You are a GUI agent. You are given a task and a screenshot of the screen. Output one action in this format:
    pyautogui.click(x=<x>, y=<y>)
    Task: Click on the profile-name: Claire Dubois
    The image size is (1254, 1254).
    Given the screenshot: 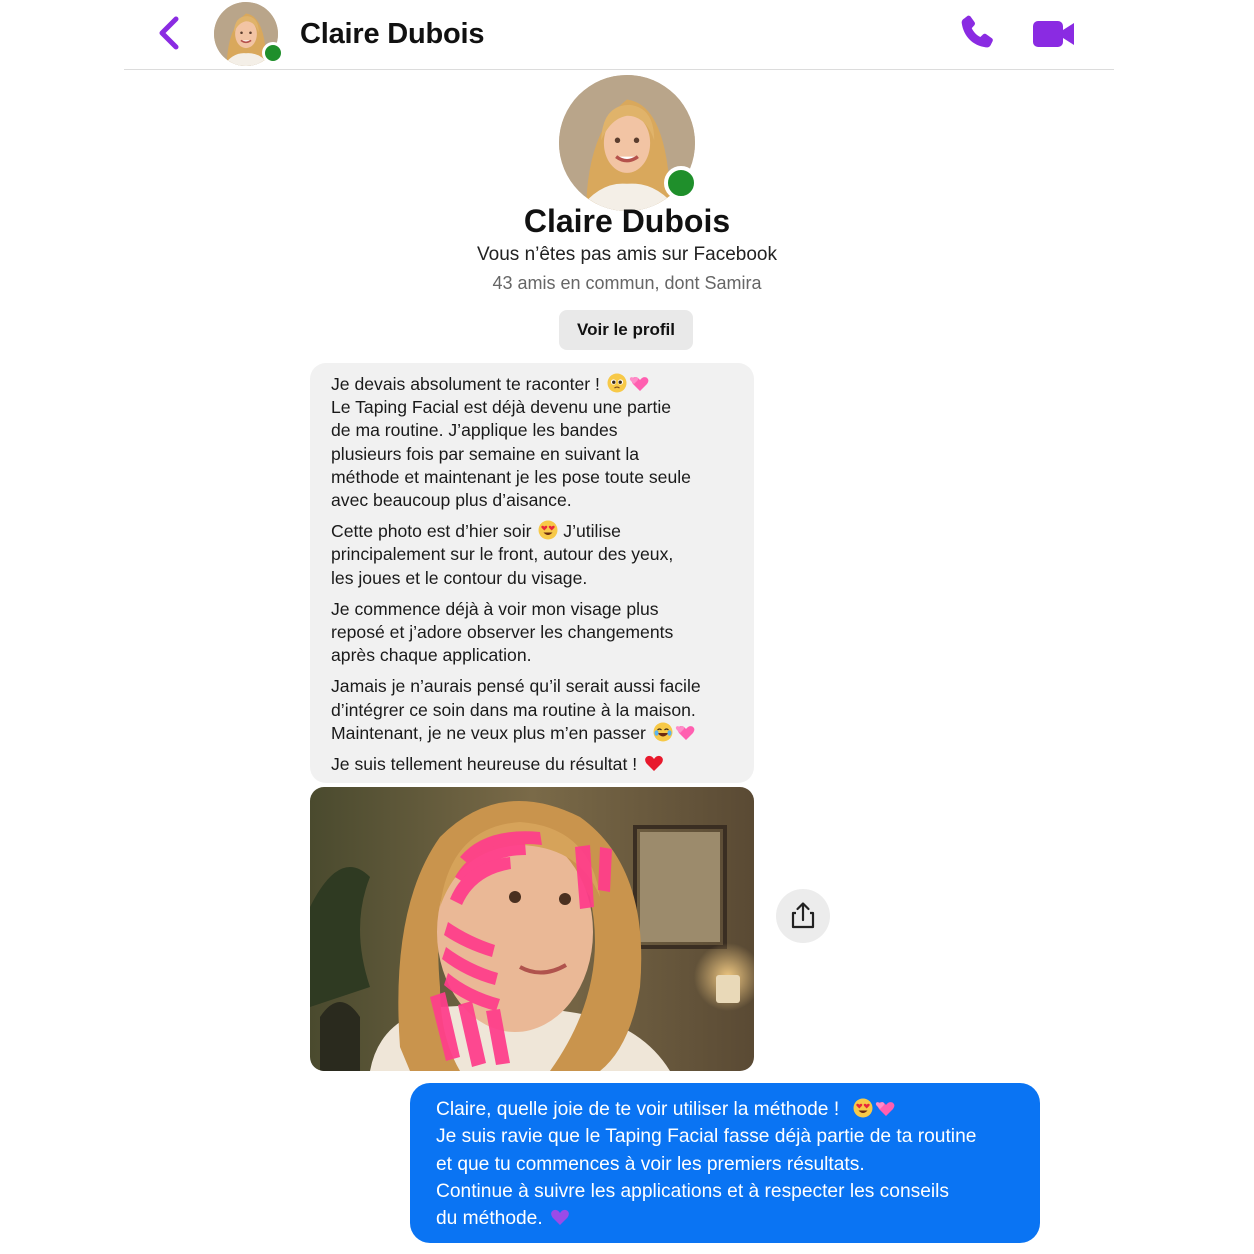 What is the action you would take?
    pyautogui.click(x=627, y=221)
    